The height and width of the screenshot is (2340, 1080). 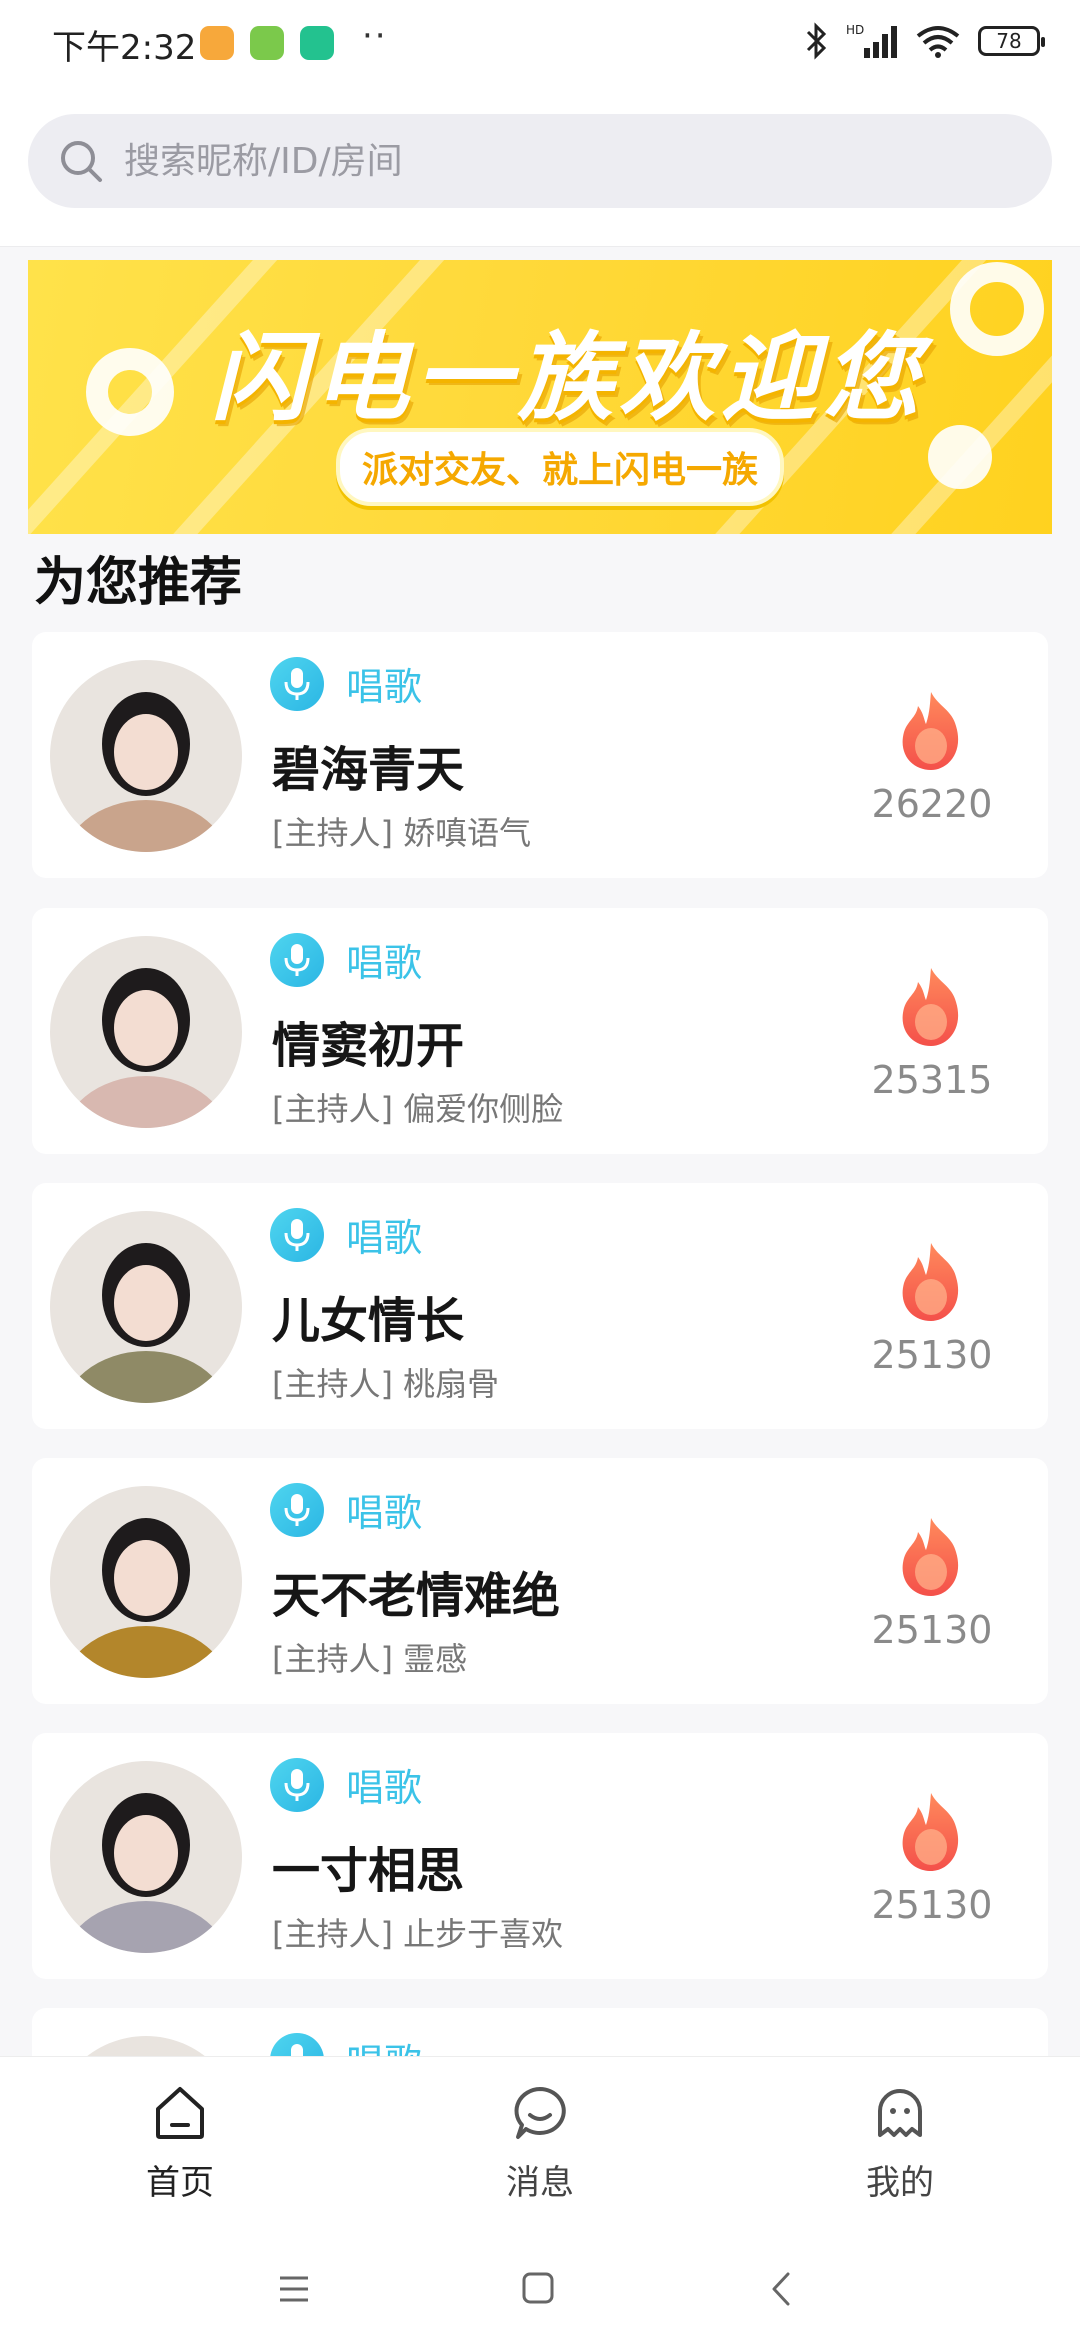 What do you see at coordinates (375, 36) in the screenshot?
I see `more-notifications-icon: ··` at bounding box center [375, 36].